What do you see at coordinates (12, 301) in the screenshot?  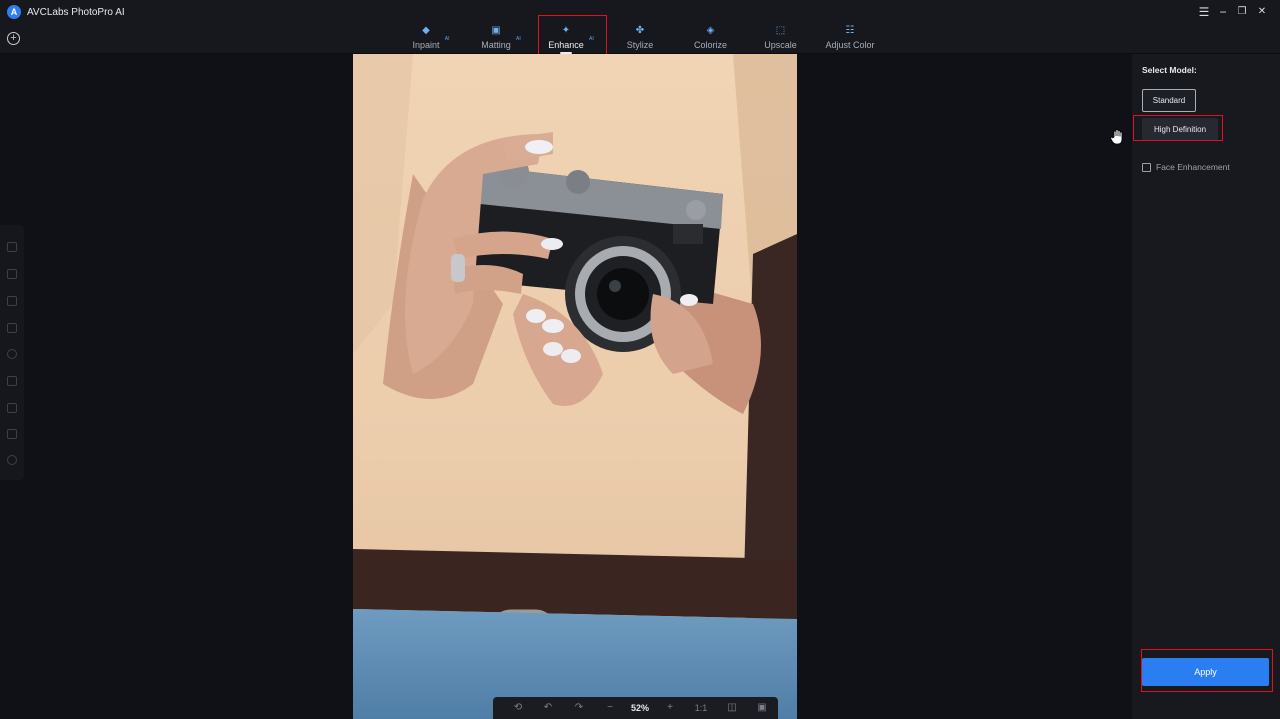 I see `lasso-icon` at bounding box center [12, 301].